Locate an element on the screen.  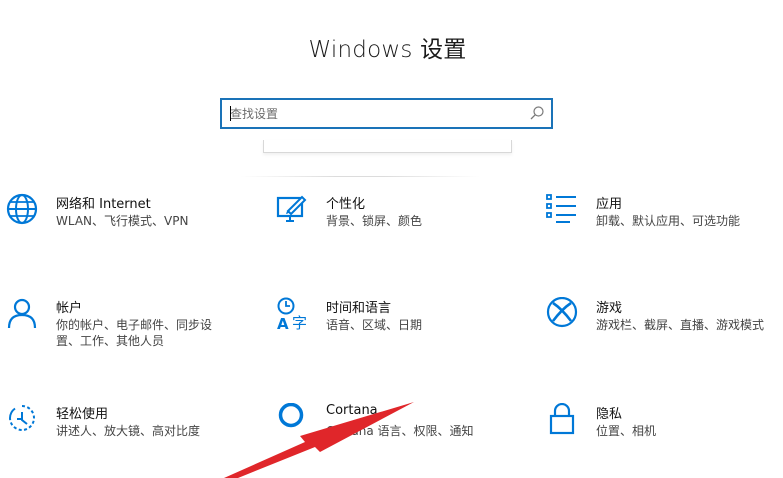
divider is located at coordinates (360, 176).